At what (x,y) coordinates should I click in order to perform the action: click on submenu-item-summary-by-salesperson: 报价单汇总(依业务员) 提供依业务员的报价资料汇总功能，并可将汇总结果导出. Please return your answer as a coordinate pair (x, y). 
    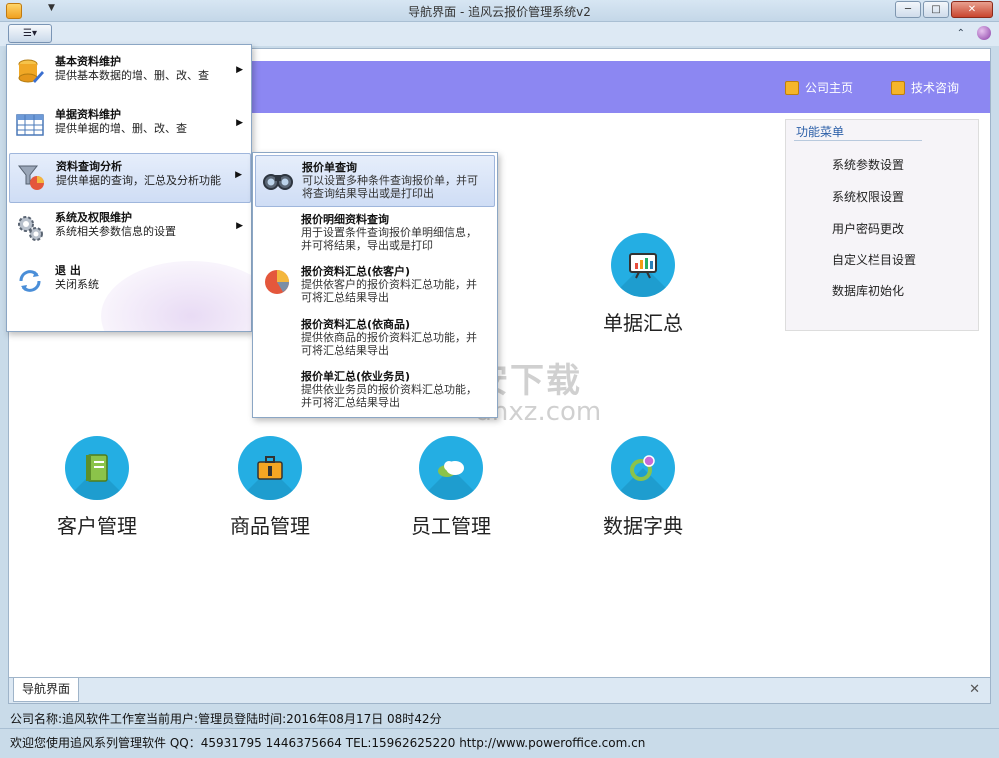
    Looking at the image, I should click on (375, 391).